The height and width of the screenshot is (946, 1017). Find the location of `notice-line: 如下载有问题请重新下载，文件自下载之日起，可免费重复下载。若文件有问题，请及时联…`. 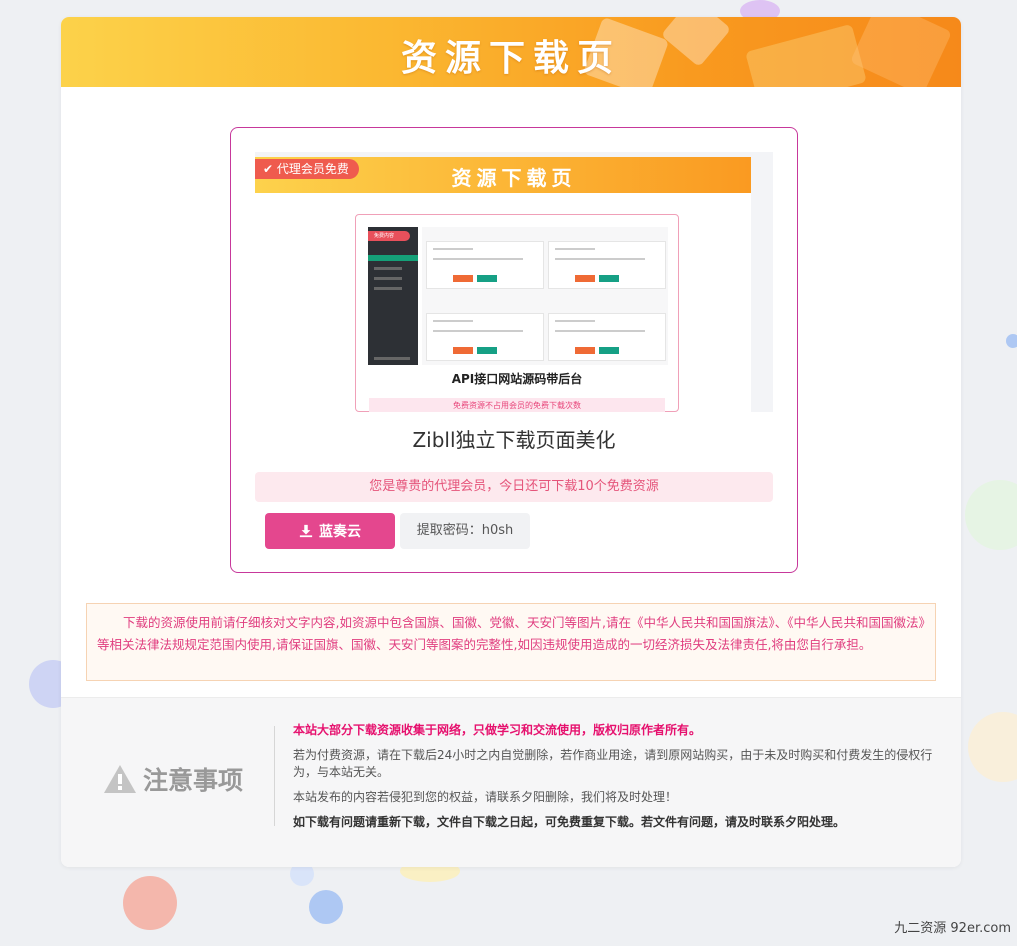

notice-line: 如下载有问题请重新下载，文件自下载之日起，可免费重复下载。若文件有问题，请及时联… is located at coordinates (569, 822).